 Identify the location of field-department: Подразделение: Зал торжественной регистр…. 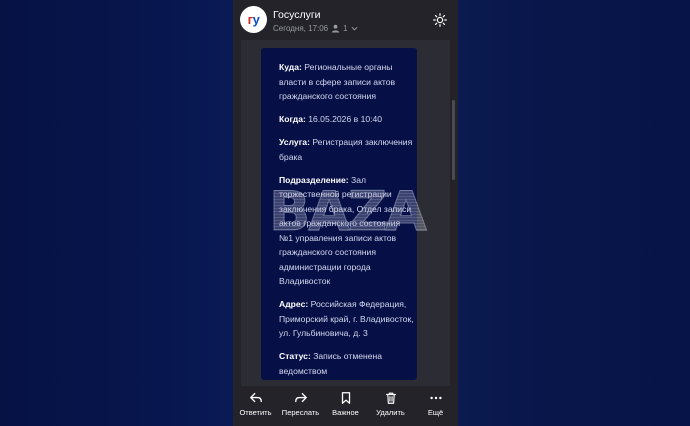
(347, 231).